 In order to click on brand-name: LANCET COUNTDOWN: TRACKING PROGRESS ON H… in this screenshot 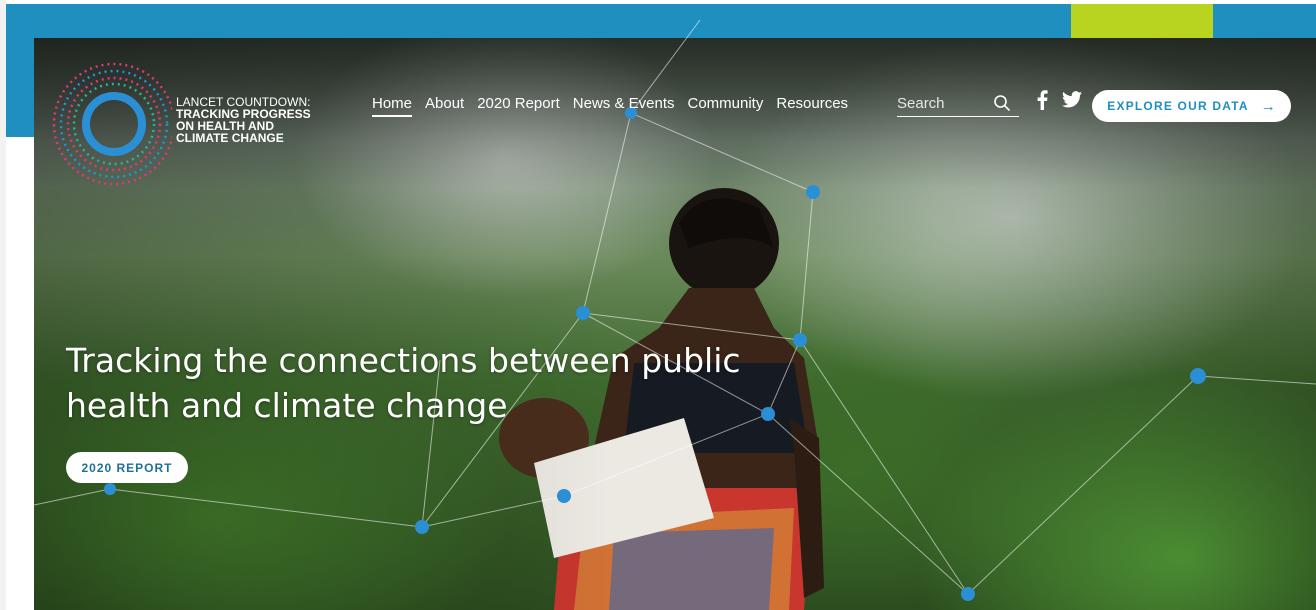, I will do `click(243, 120)`.